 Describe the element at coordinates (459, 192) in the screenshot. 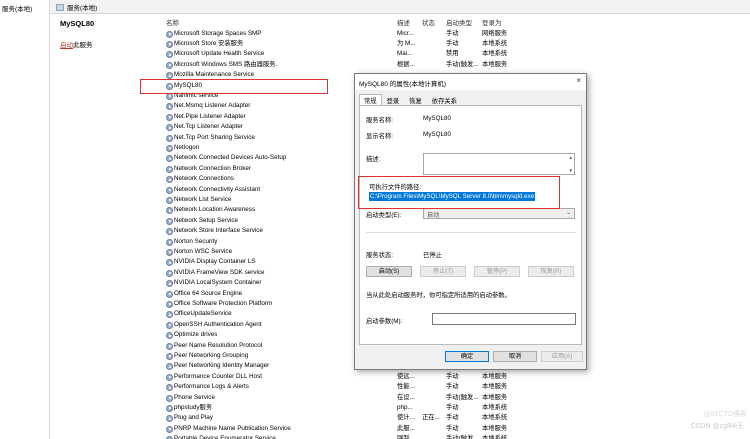

I see `path-highlight-box` at that location.